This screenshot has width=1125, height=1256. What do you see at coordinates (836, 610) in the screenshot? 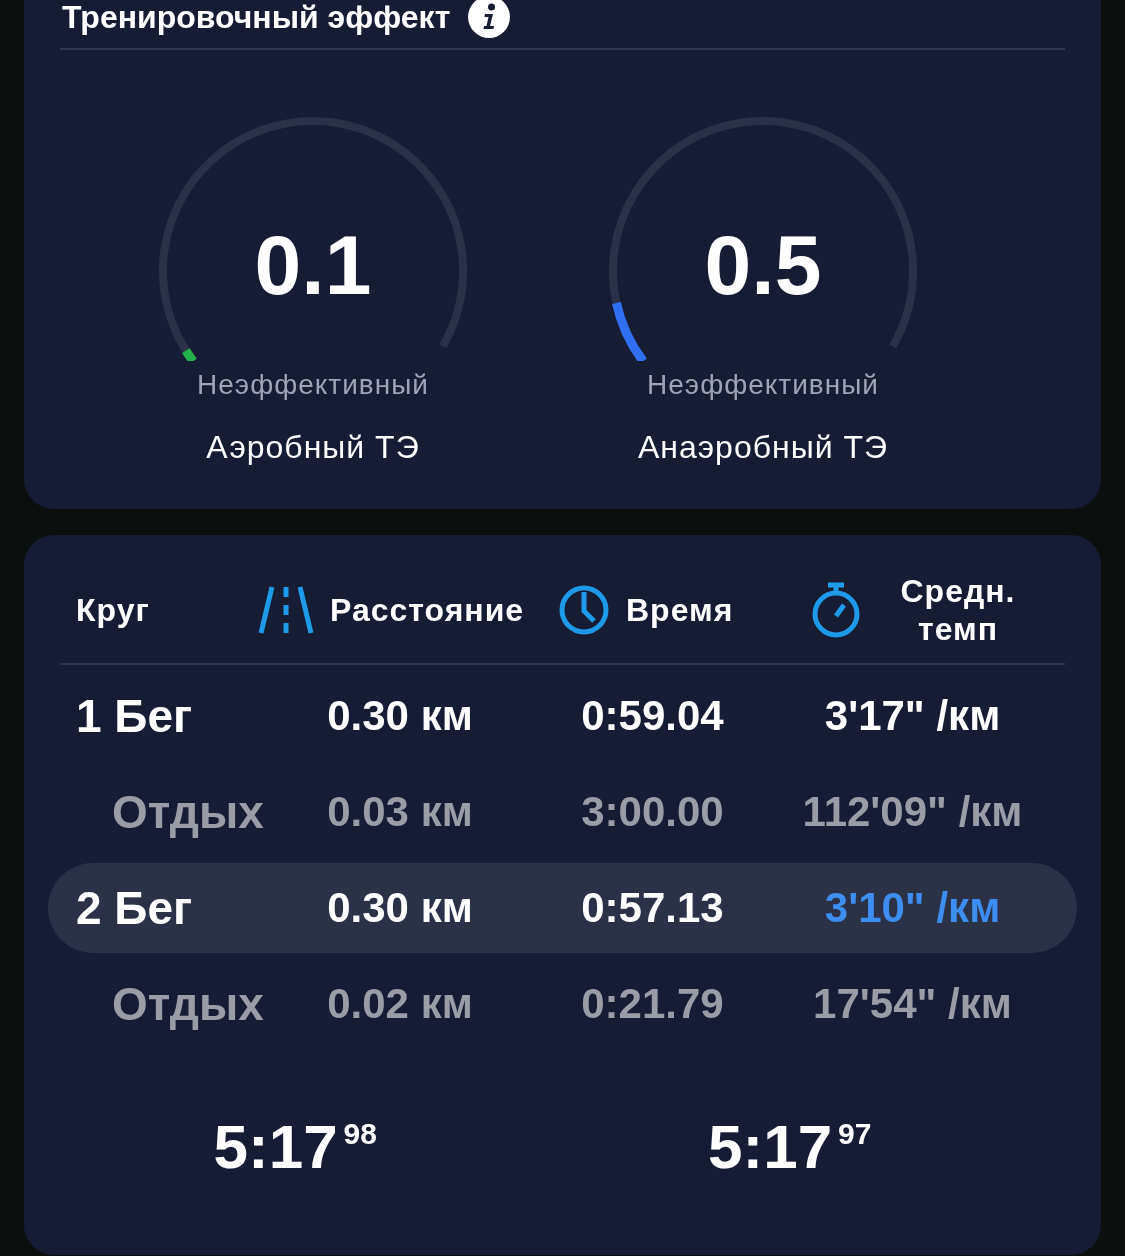
I see `stopwatch-icon` at bounding box center [836, 610].